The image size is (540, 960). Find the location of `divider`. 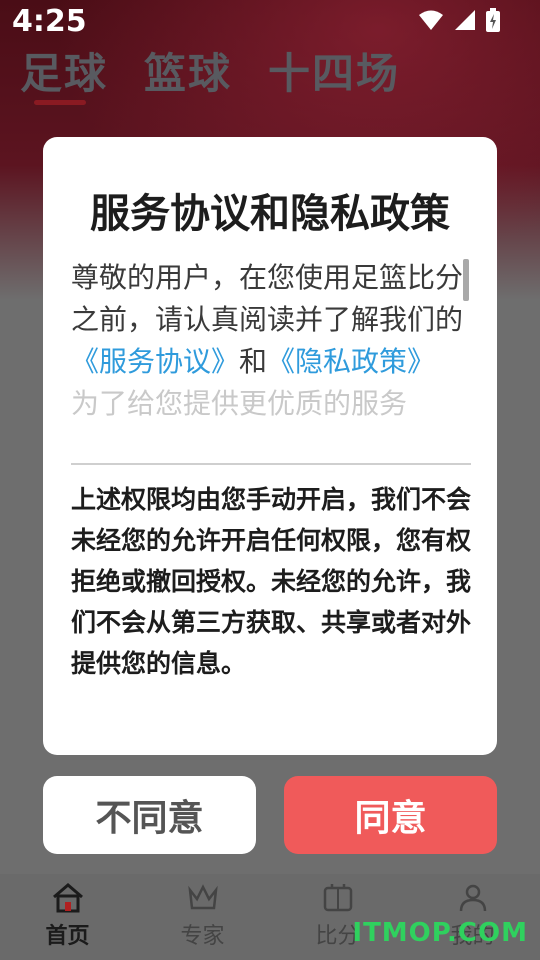

divider is located at coordinates (271, 464).